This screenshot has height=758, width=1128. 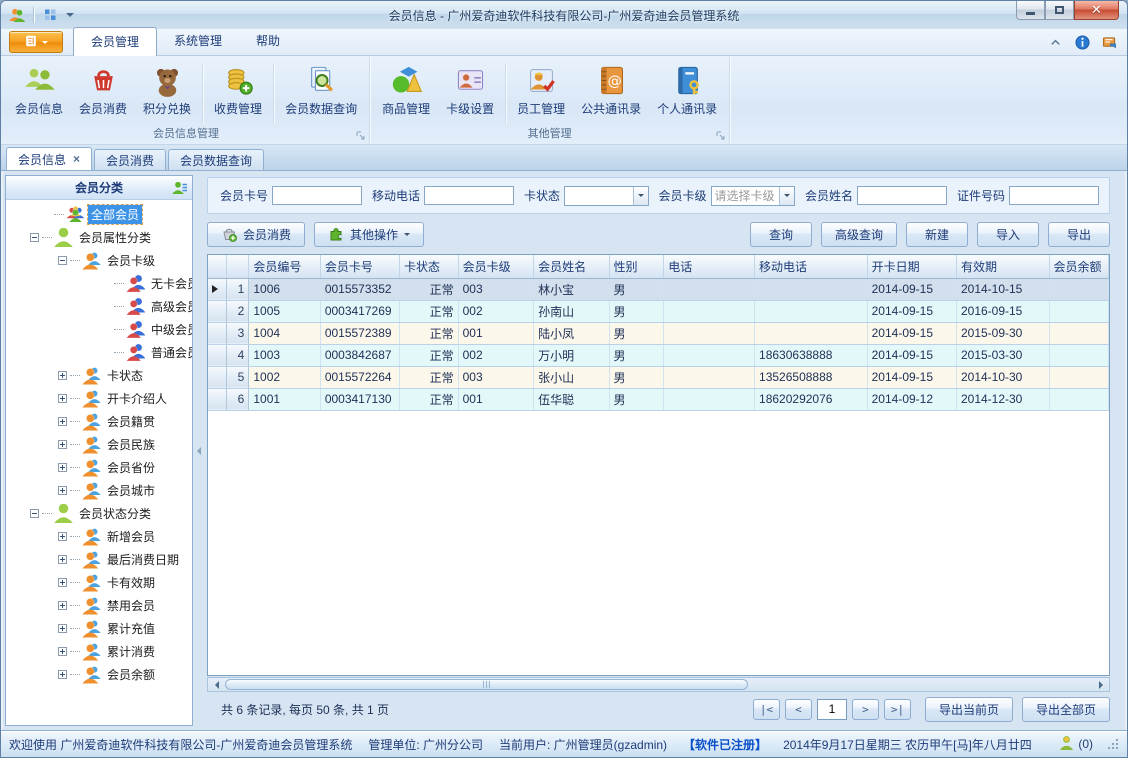 I want to click on collapse-ribbon-icon, so click(x=1055, y=42).